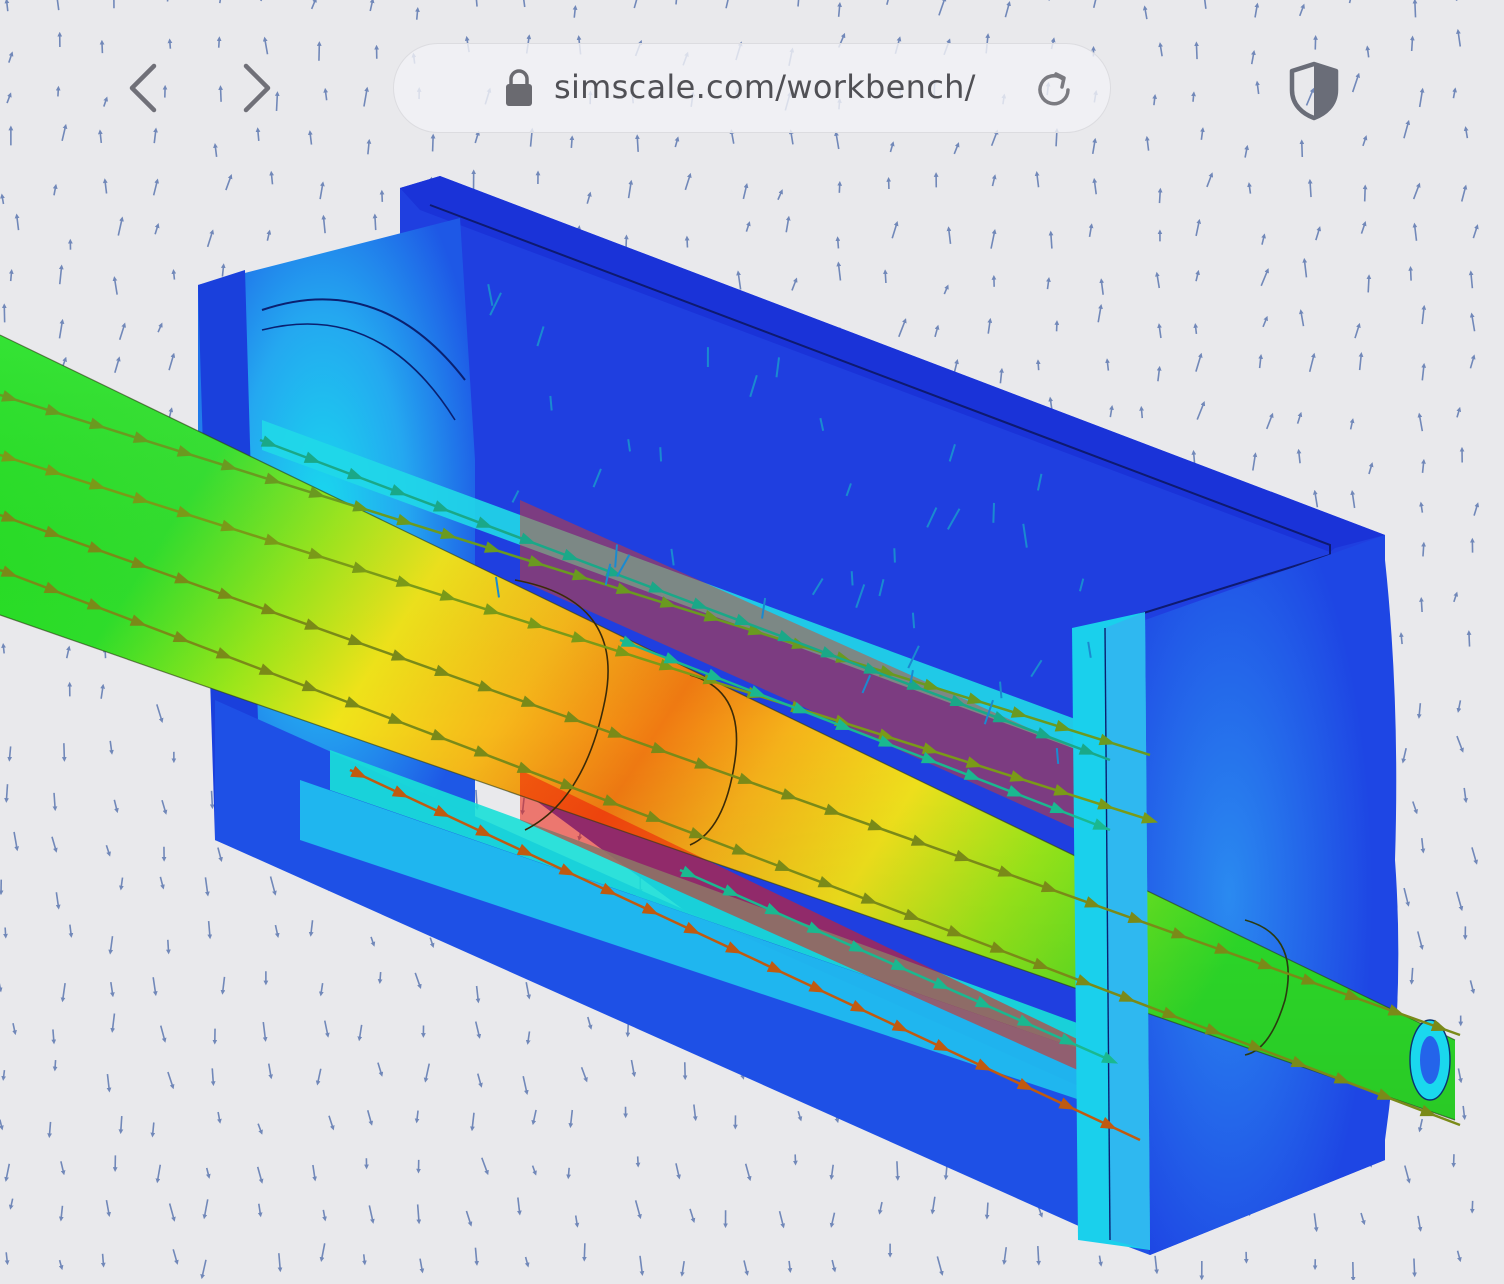 This screenshot has height=1284, width=1504. I want to click on chevron-right-icon, so click(256, 88).